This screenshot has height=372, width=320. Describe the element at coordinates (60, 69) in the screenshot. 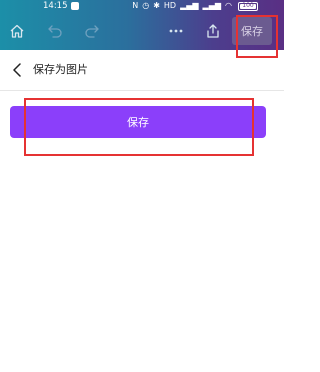

I see `page-title: 保存为图片` at that location.